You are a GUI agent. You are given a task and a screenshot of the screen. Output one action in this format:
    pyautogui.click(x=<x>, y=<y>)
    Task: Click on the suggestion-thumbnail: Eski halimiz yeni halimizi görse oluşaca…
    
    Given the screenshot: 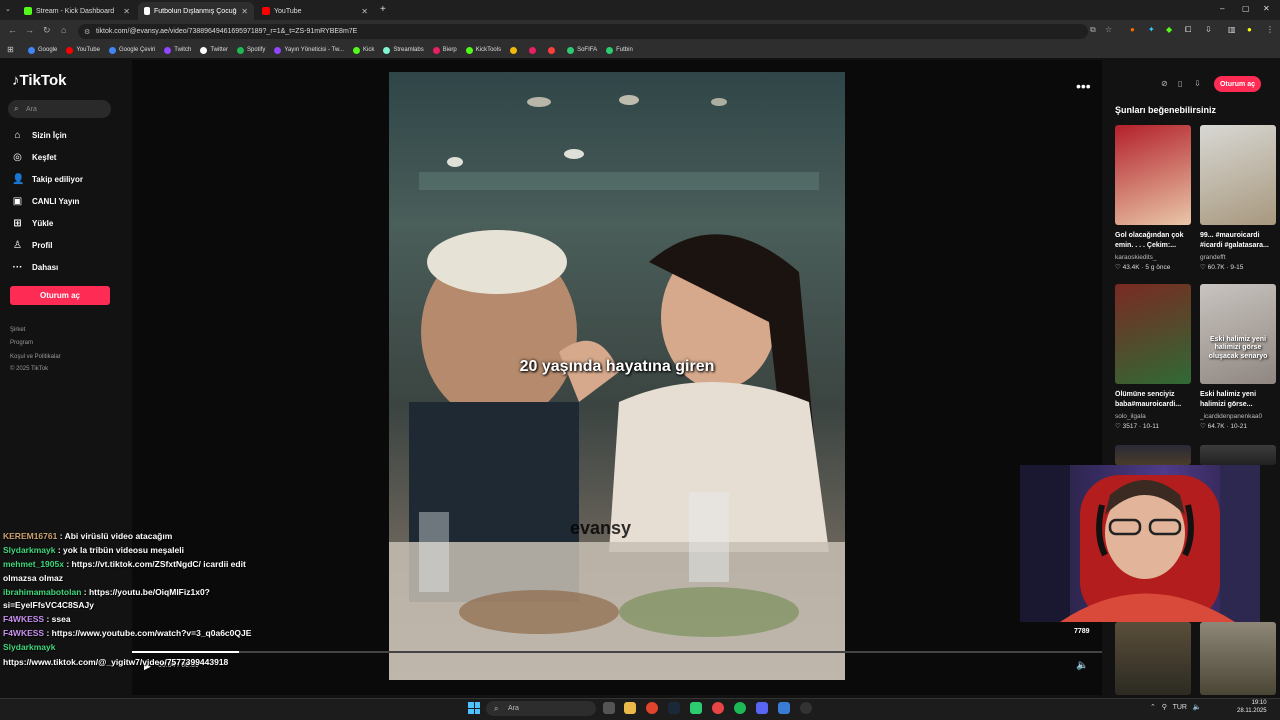 What is the action you would take?
    pyautogui.click(x=1238, y=334)
    